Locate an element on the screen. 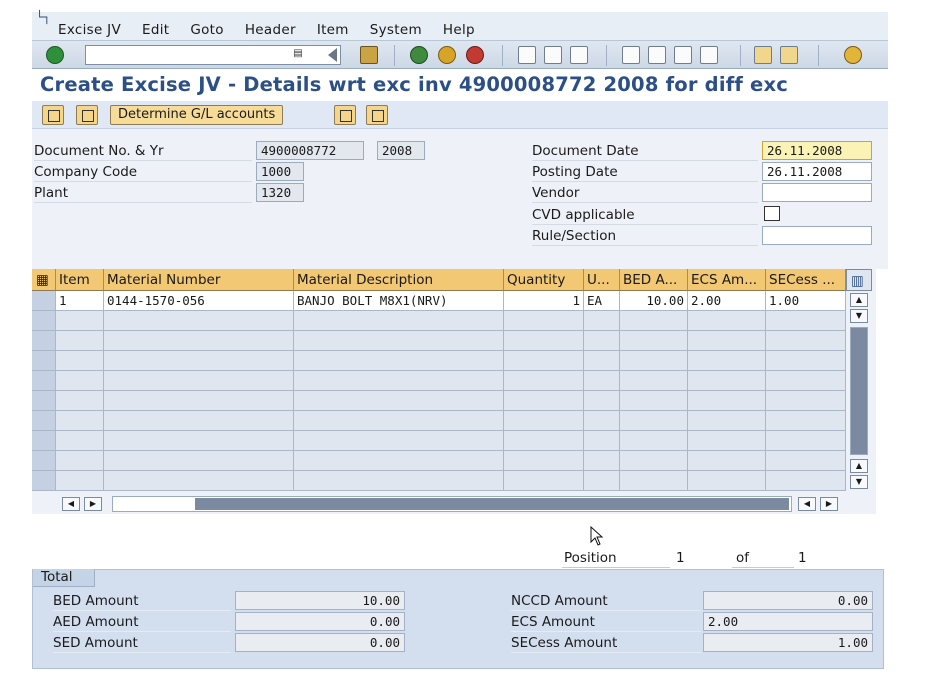 The image size is (932, 691). scroll-far-right-icon: ▶ is located at coordinates (829, 504).